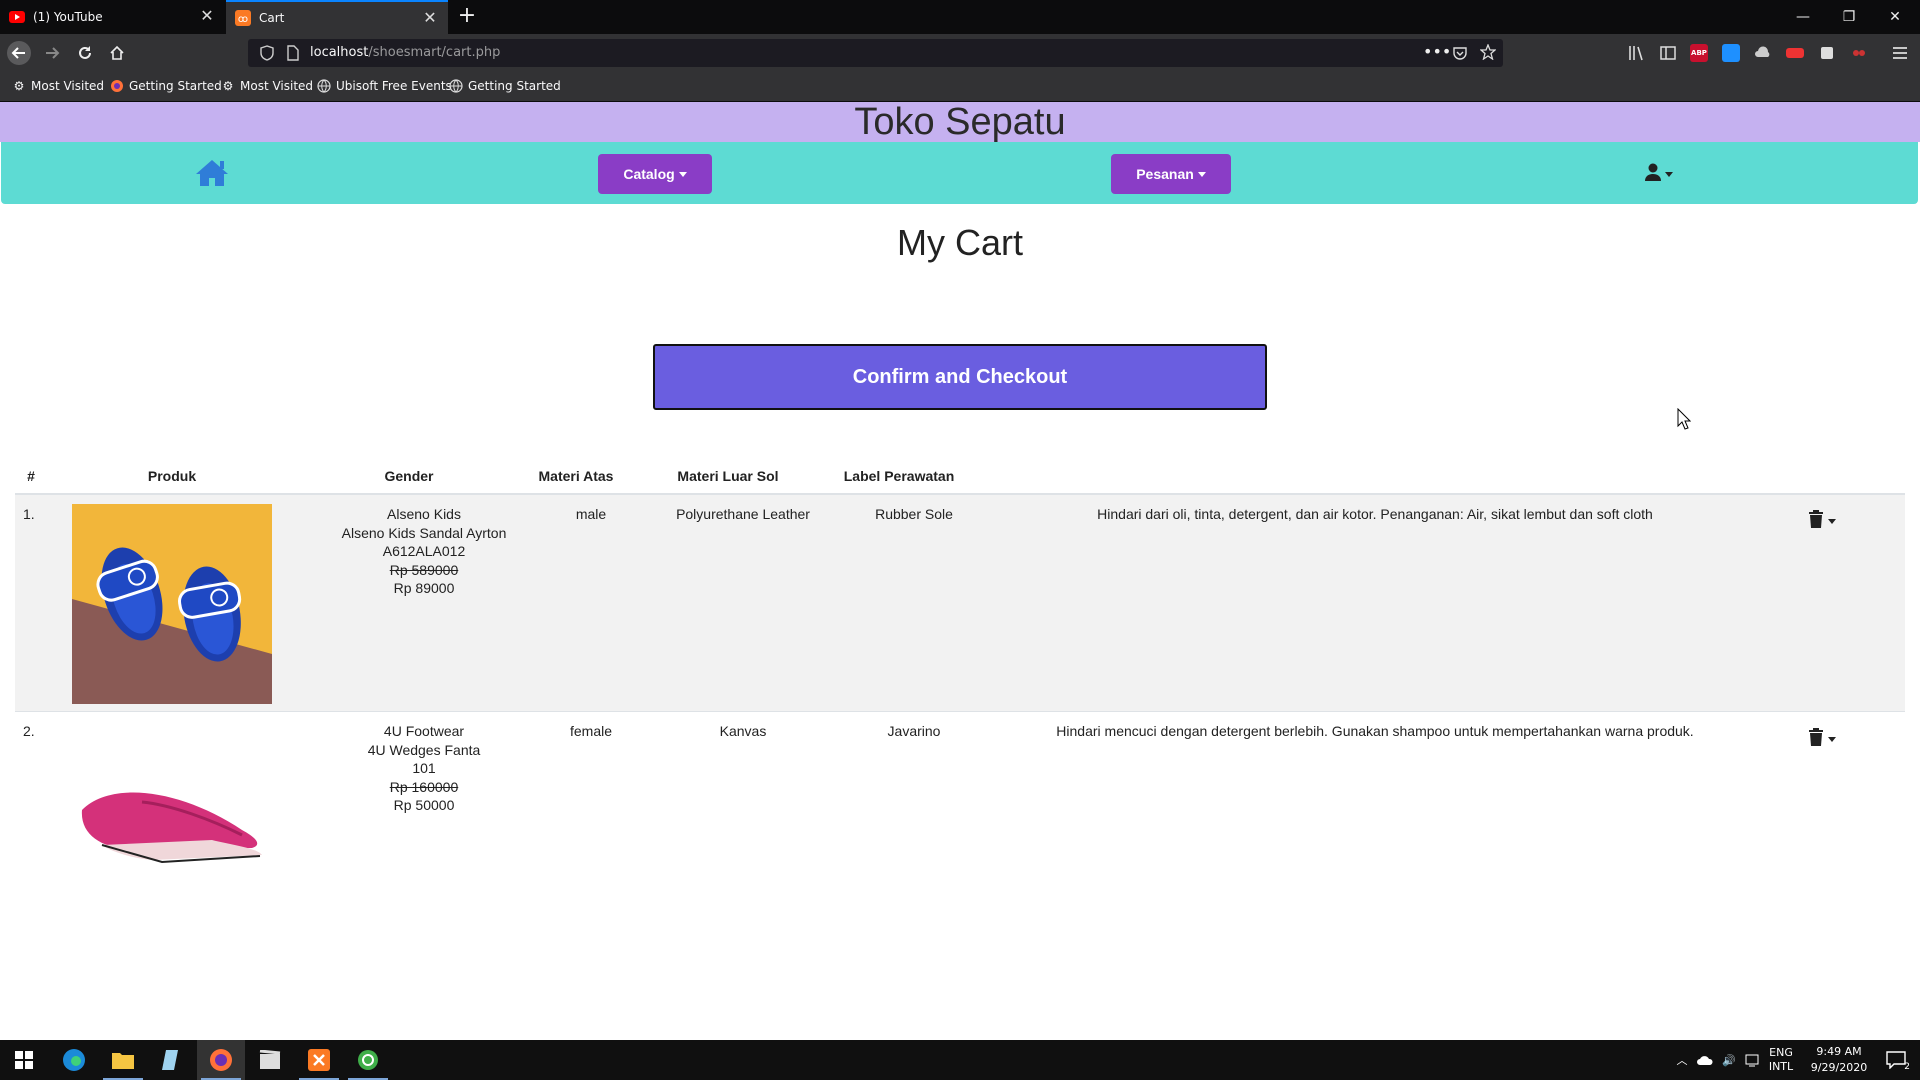  What do you see at coordinates (85, 53) in the screenshot?
I see `reload-icon` at bounding box center [85, 53].